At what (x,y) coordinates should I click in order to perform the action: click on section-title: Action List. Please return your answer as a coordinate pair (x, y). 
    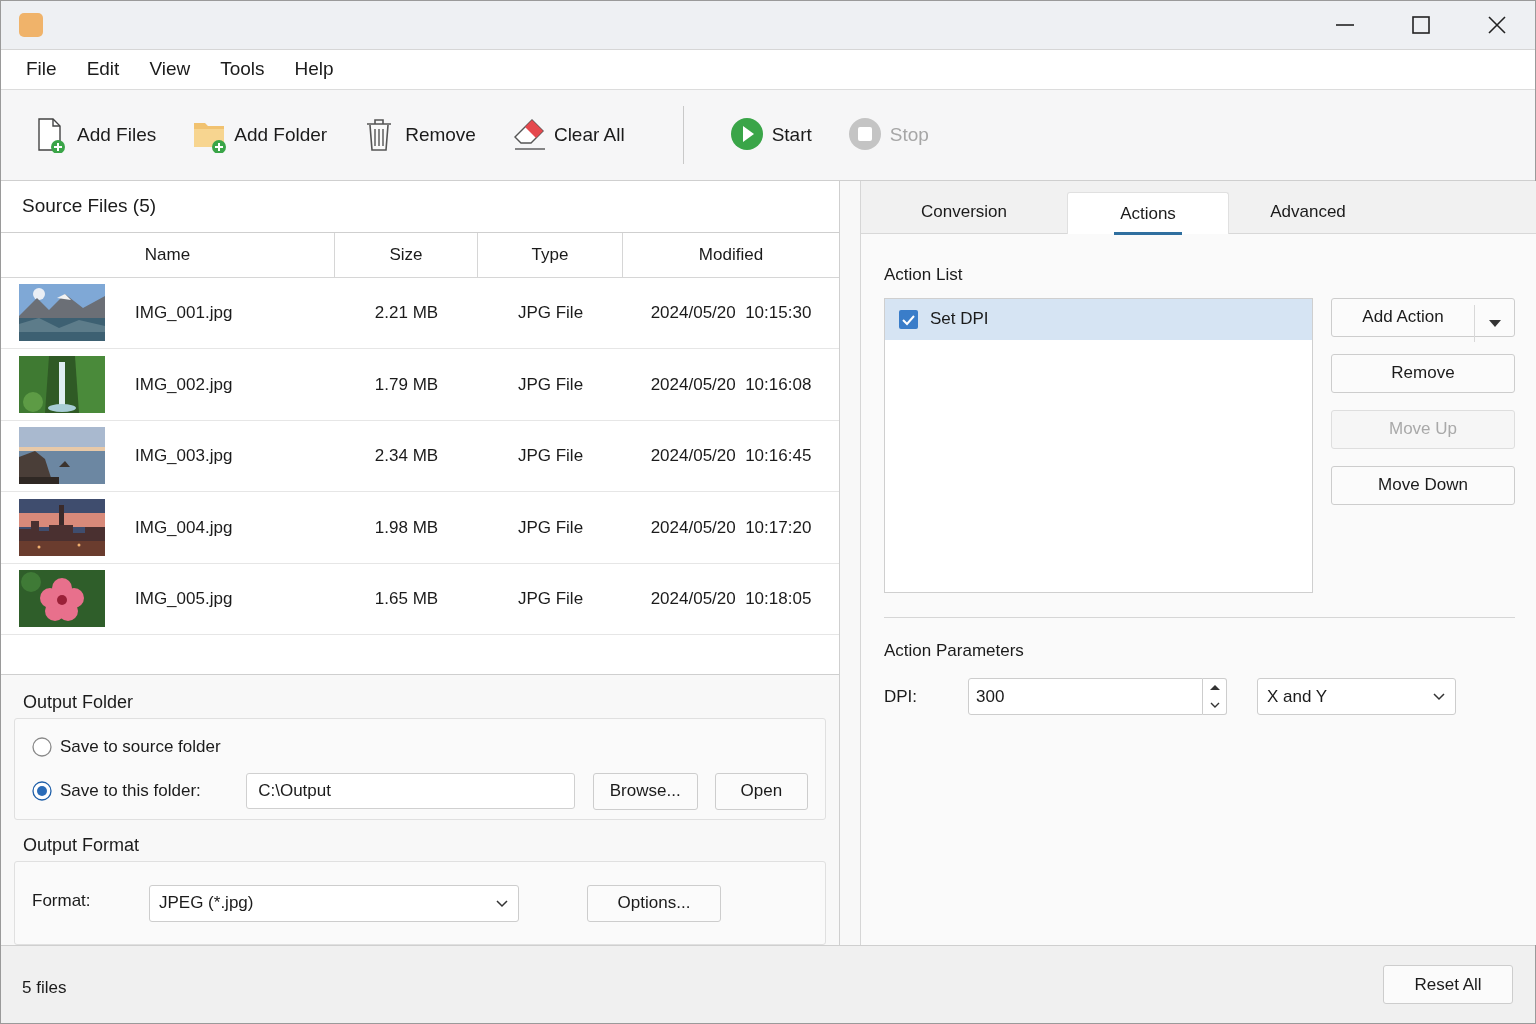
    Looking at the image, I should click on (923, 275).